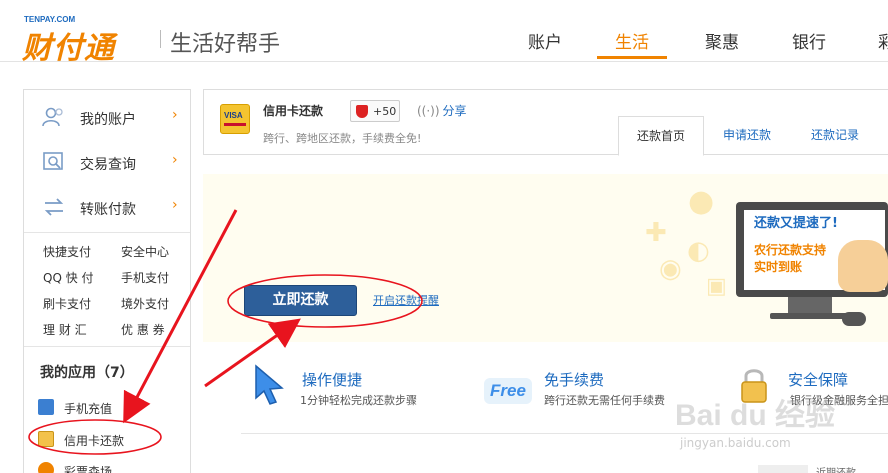 Image resolution: width=888 pixels, height=473 pixels. What do you see at coordinates (225, 44) in the screenshot?
I see `slogan: 生活好帮手` at bounding box center [225, 44].